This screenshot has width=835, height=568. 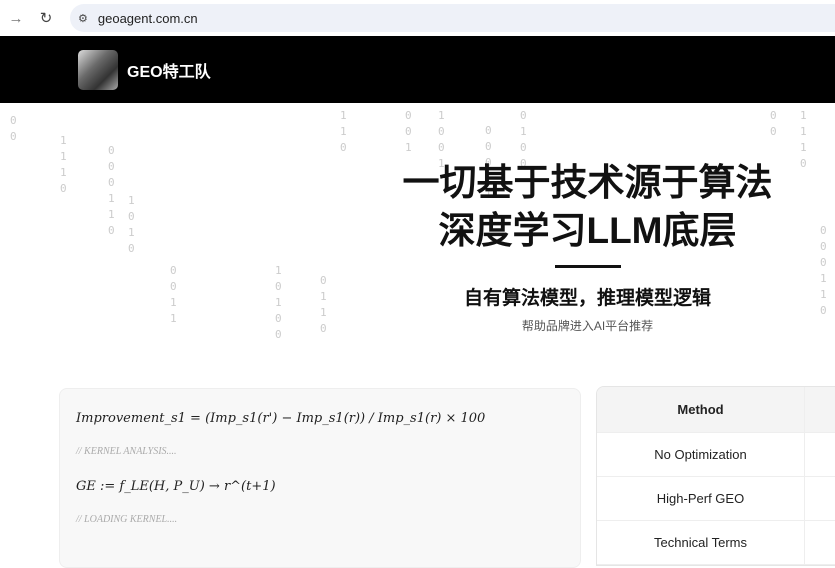 I want to click on brand-name: GEO特工队, so click(x=169, y=70).